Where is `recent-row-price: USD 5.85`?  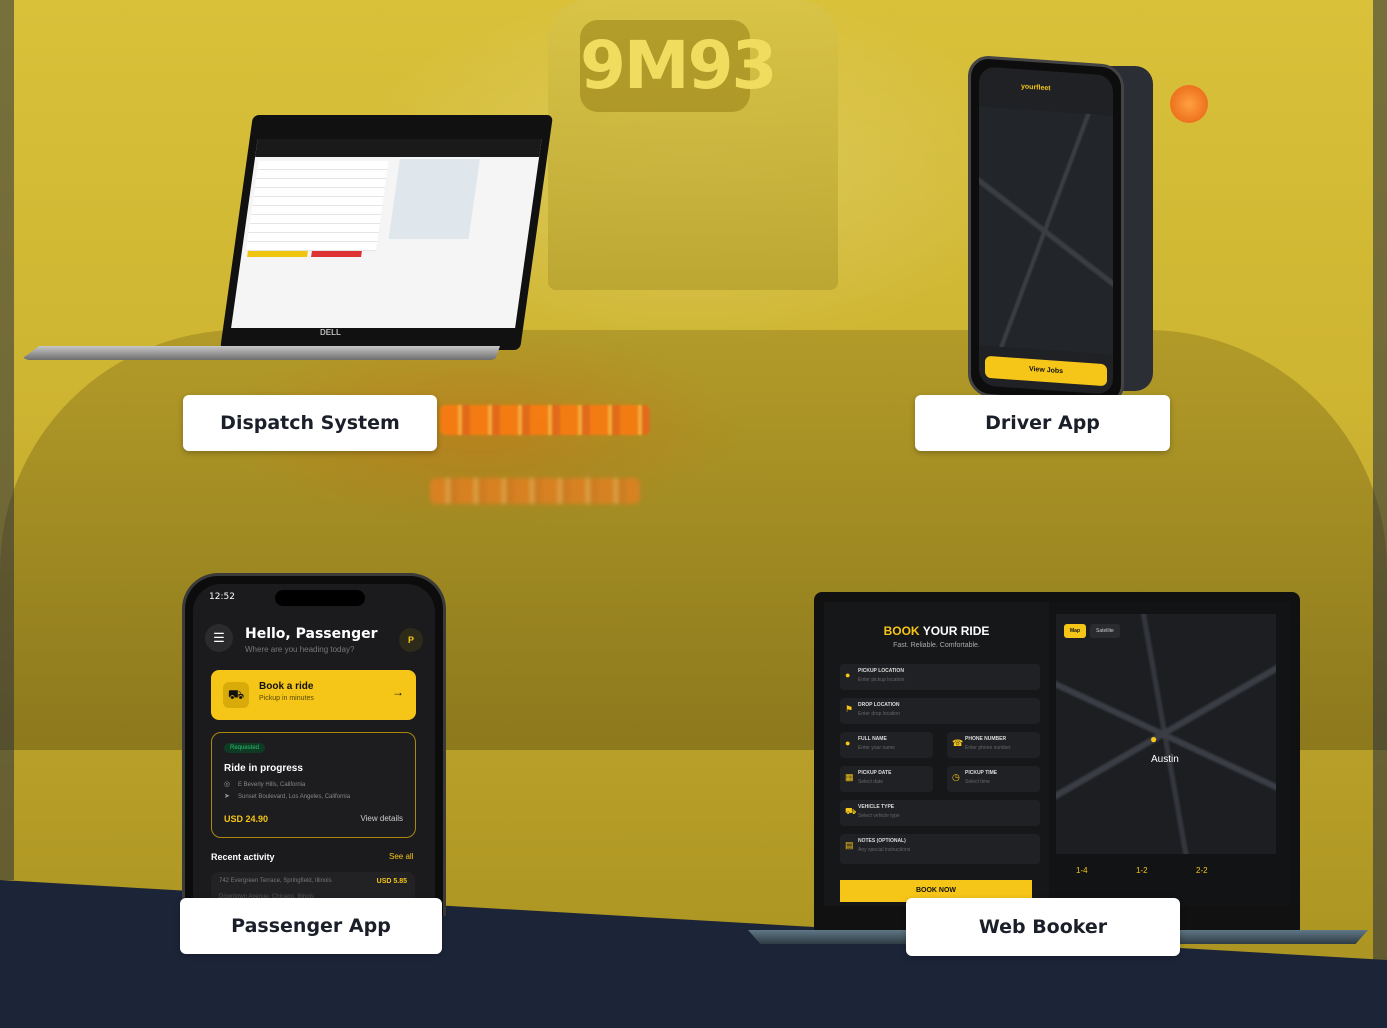
recent-row-price: USD 5.85 is located at coordinates (391, 881).